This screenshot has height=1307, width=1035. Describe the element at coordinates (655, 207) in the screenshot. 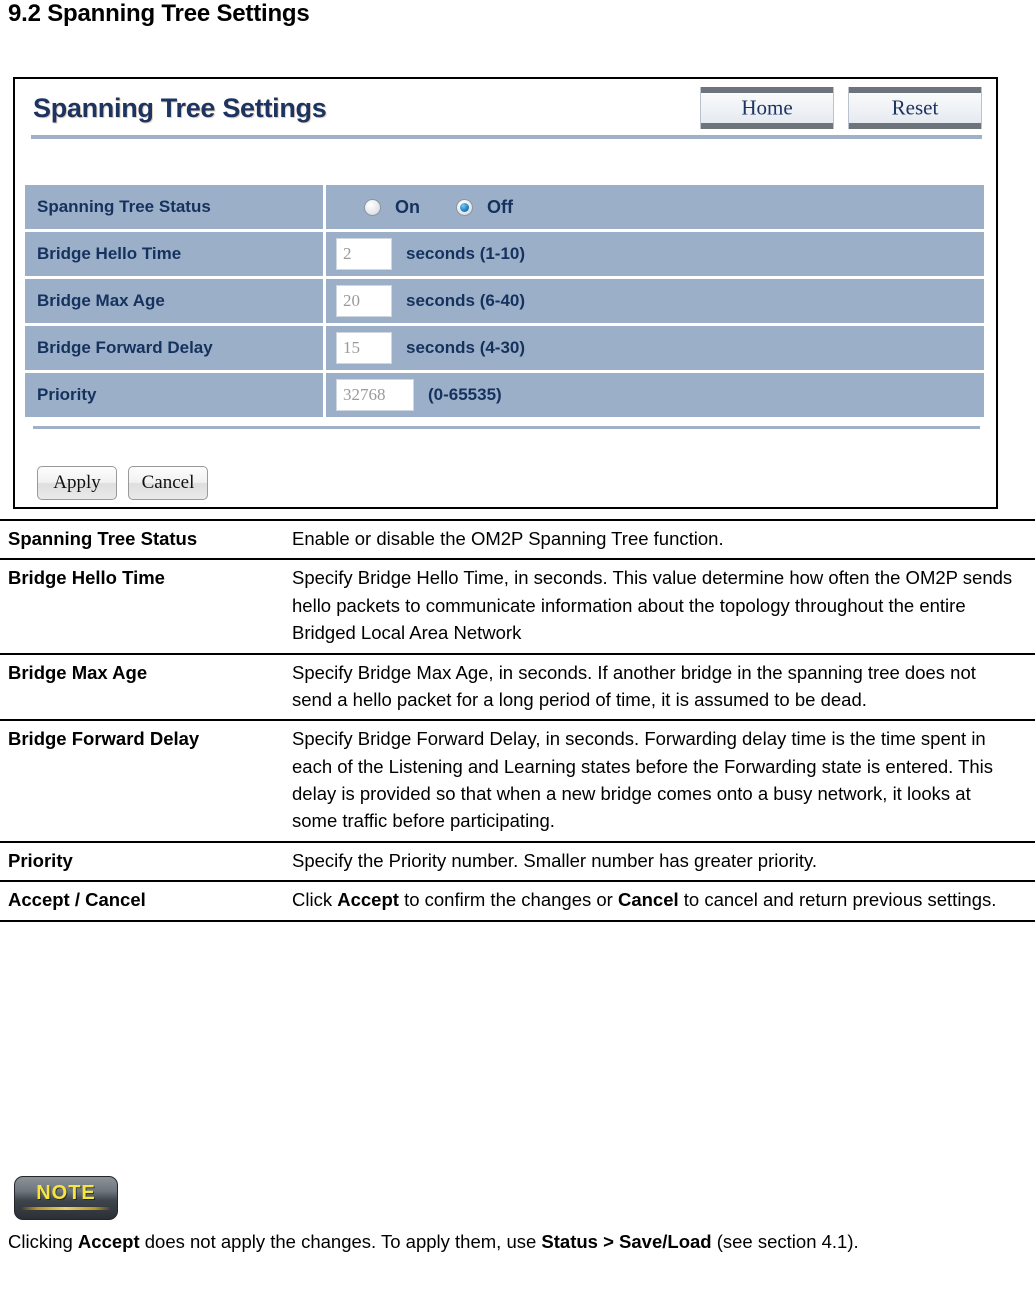

I see `setting-value-spanning-tree-status: On Off` at that location.